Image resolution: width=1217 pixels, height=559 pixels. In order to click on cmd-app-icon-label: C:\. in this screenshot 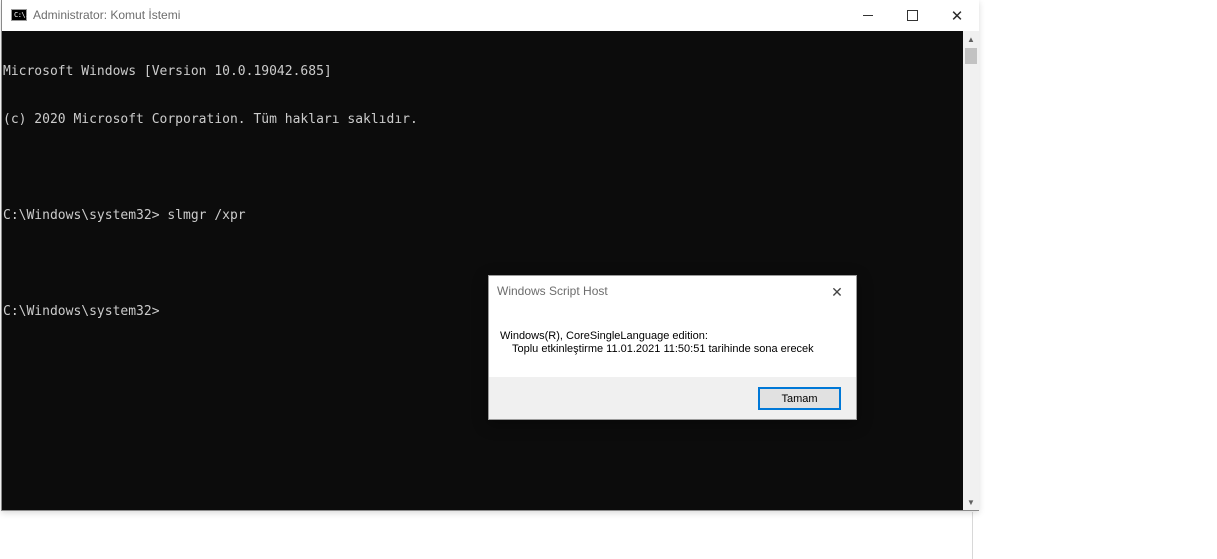, I will do `click(21, 15)`.